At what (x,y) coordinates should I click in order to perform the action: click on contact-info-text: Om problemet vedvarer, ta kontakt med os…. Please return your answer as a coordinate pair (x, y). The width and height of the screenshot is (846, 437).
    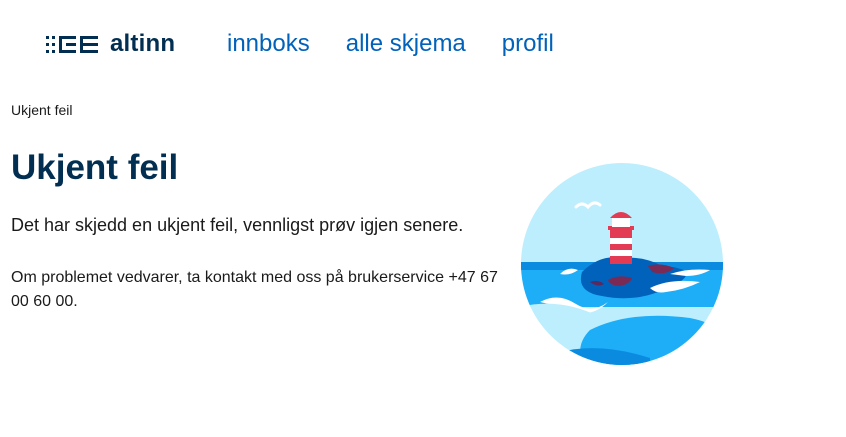
    Looking at the image, I should click on (254, 289).